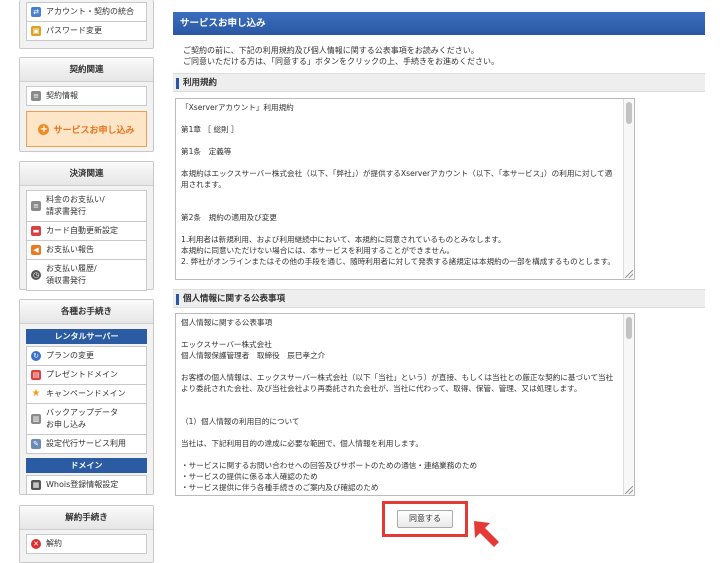 This screenshot has height=563, width=720. Describe the element at coordinates (36, 444) in the screenshot. I see `wrench-icon: ✎` at that location.